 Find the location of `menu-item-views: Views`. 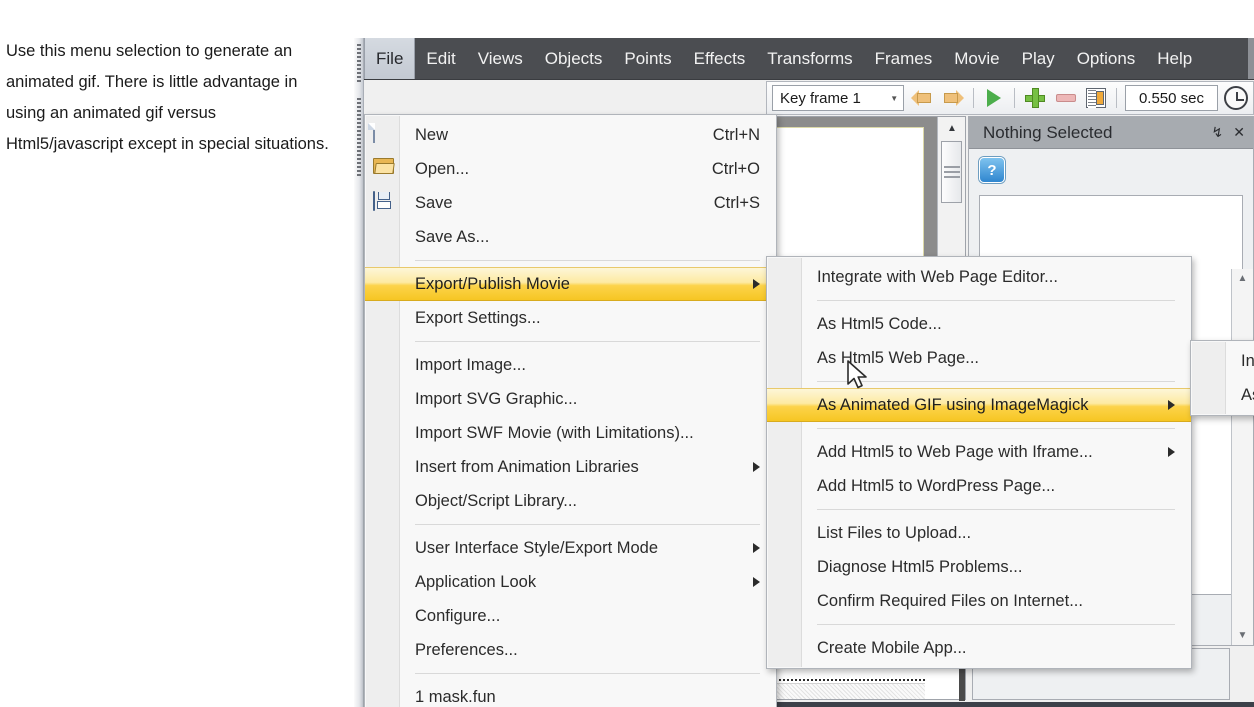

menu-item-views: Views is located at coordinates (500, 58).